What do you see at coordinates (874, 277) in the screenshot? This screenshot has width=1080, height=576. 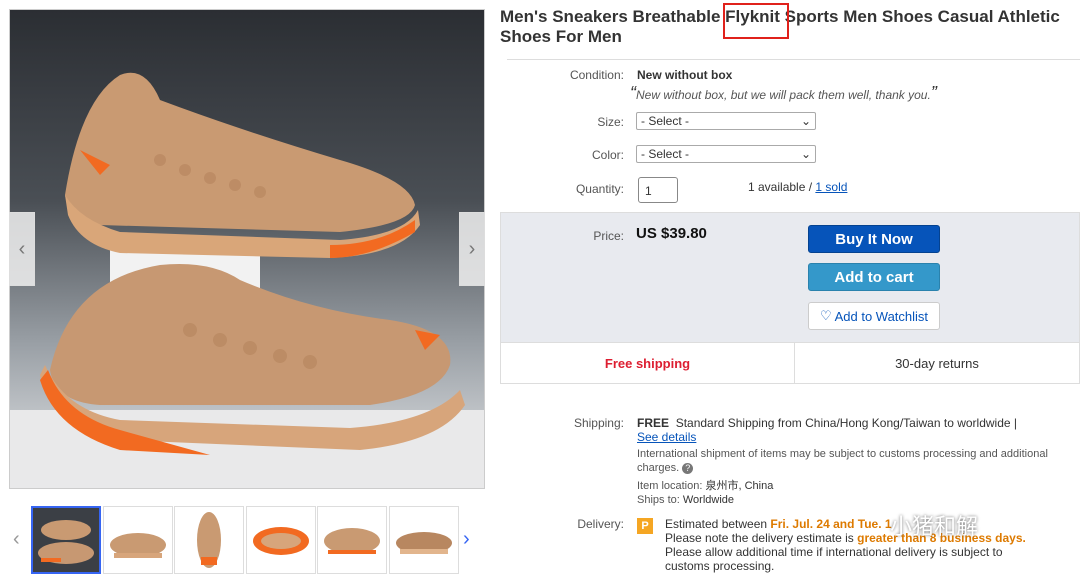 I see `add-to-cart-button: Add to cart` at bounding box center [874, 277].